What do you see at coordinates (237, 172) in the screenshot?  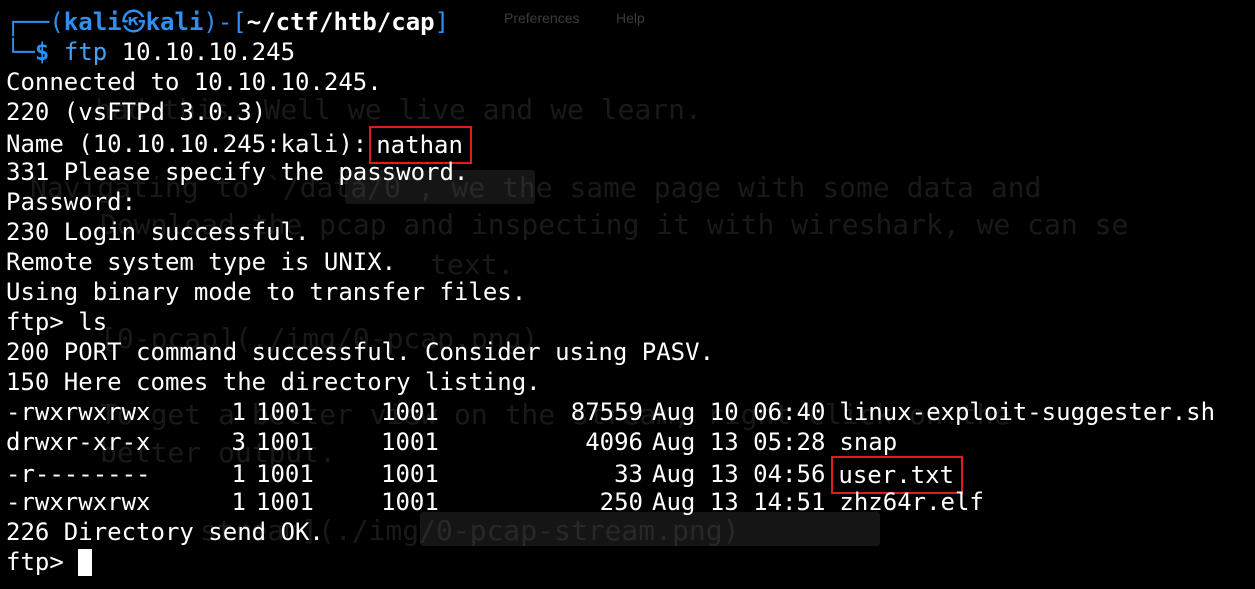 I see `output-password-request: 331 Please specify the password.` at bounding box center [237, 172].